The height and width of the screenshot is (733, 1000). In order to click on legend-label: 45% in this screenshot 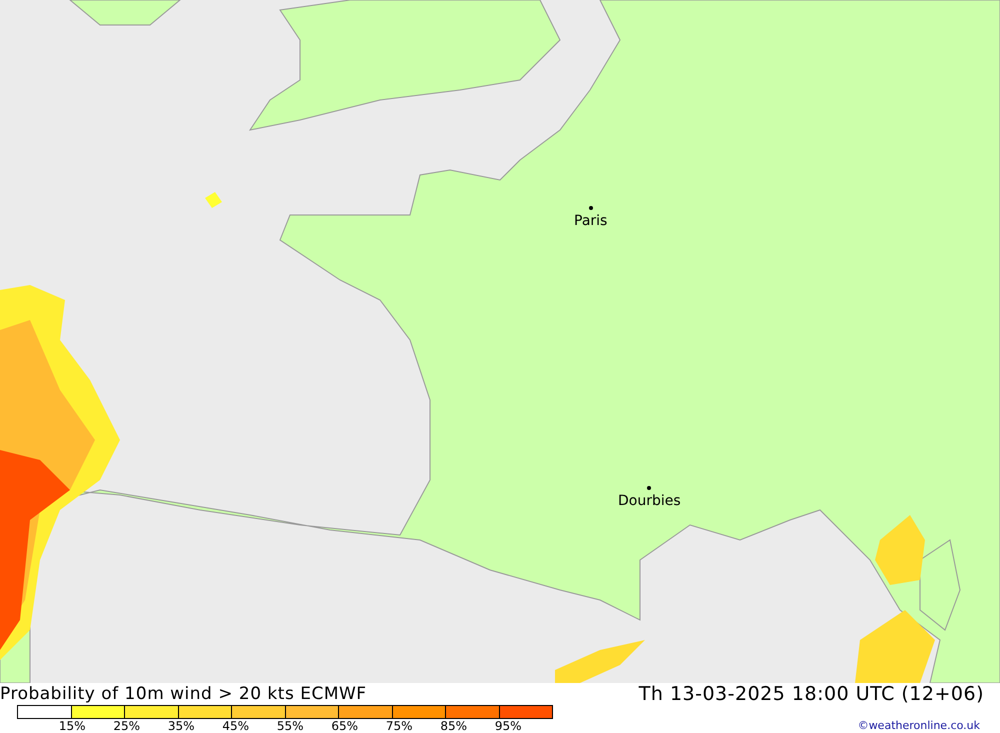, I will do `click(235, 726)`.